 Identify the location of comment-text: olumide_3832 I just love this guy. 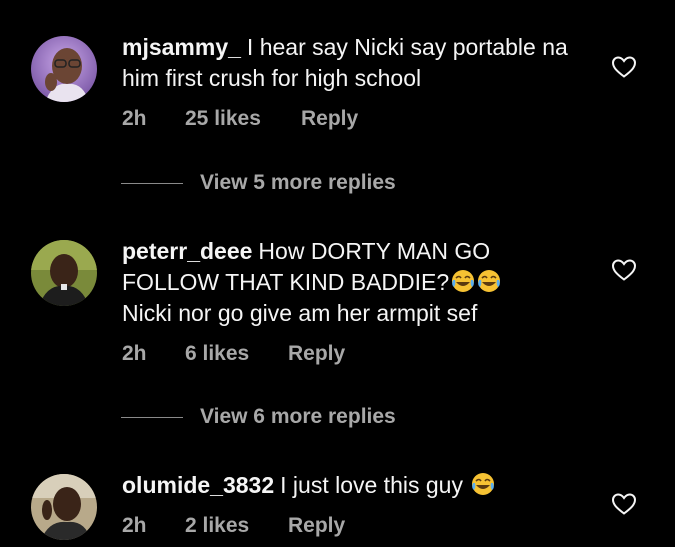
(357, 485).